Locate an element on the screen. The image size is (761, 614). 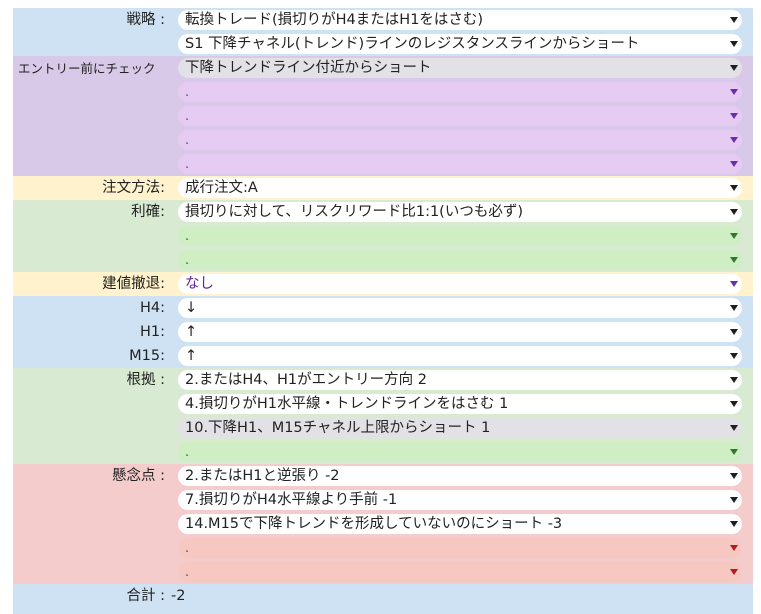
concerns-row-3: 14.M15で下降トレンドを形成していないのにショート -3 is located at coordinates (383, 524).